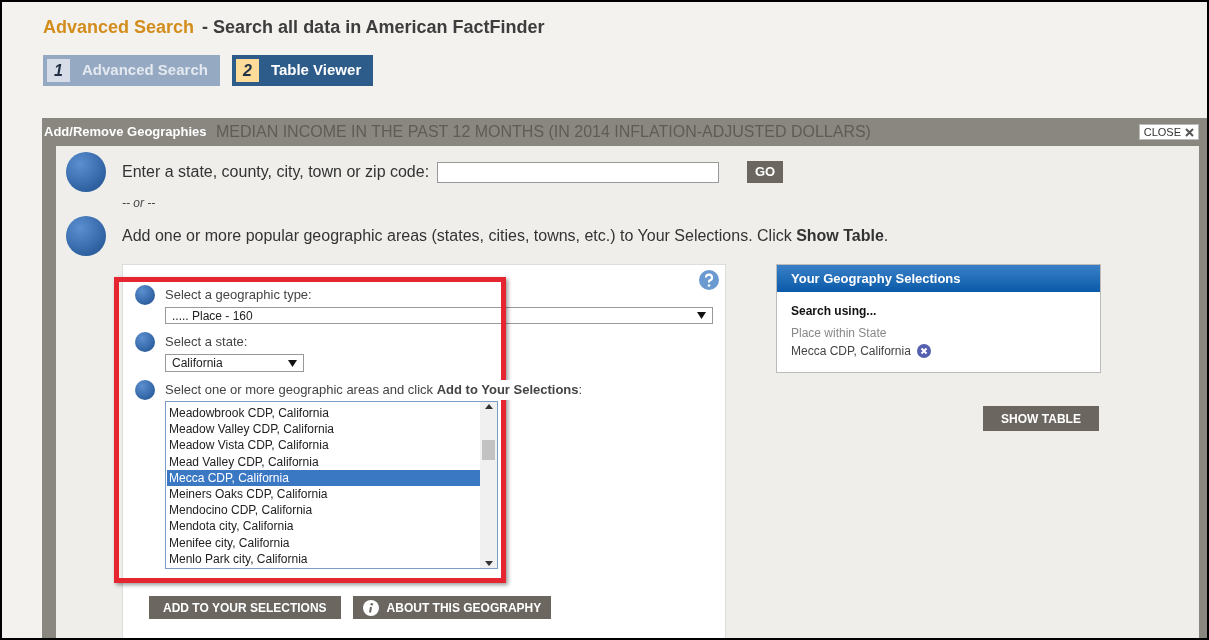 This screenshot has height=640, width=1209. I want to click on about-geography-button: ABOUT THIS GEOGRAPHY, so click(452, 607).